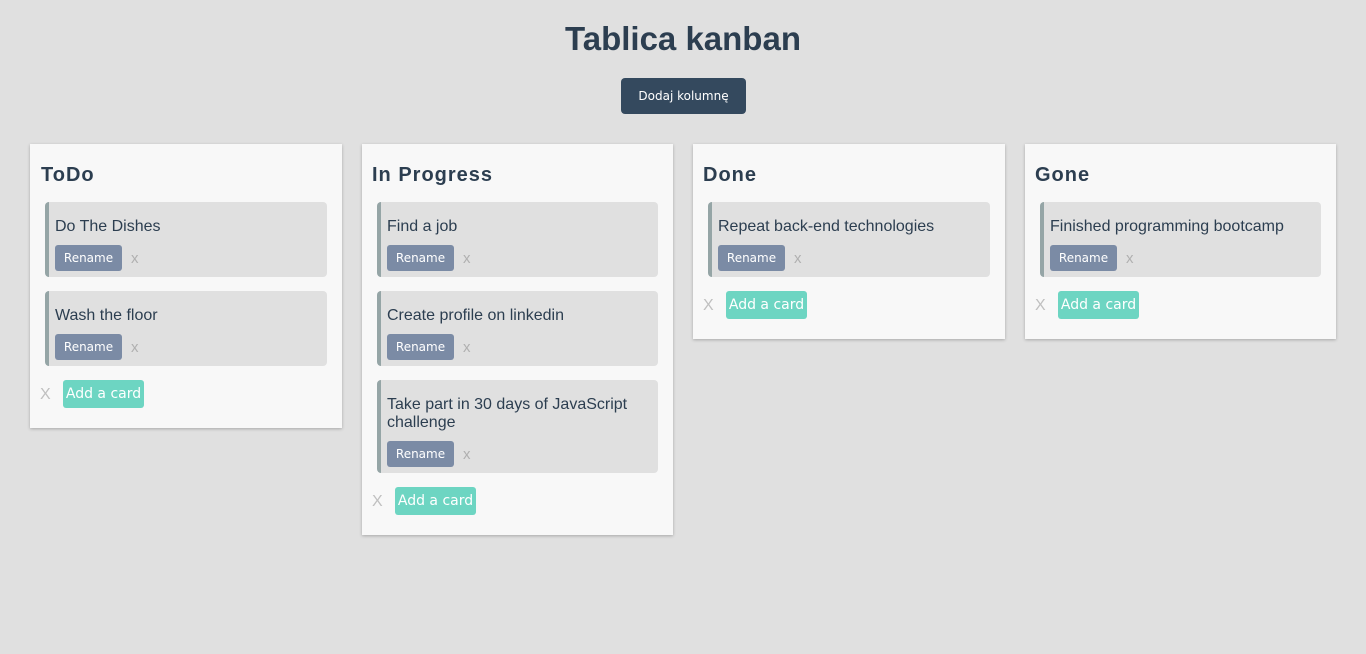 Image resolution: width=1366 pixels, height=654 pixels. What do you see at coordinates (433, 175) in the screenshot?
I see `column-title: In Progress` at bounding box center [433, 175].